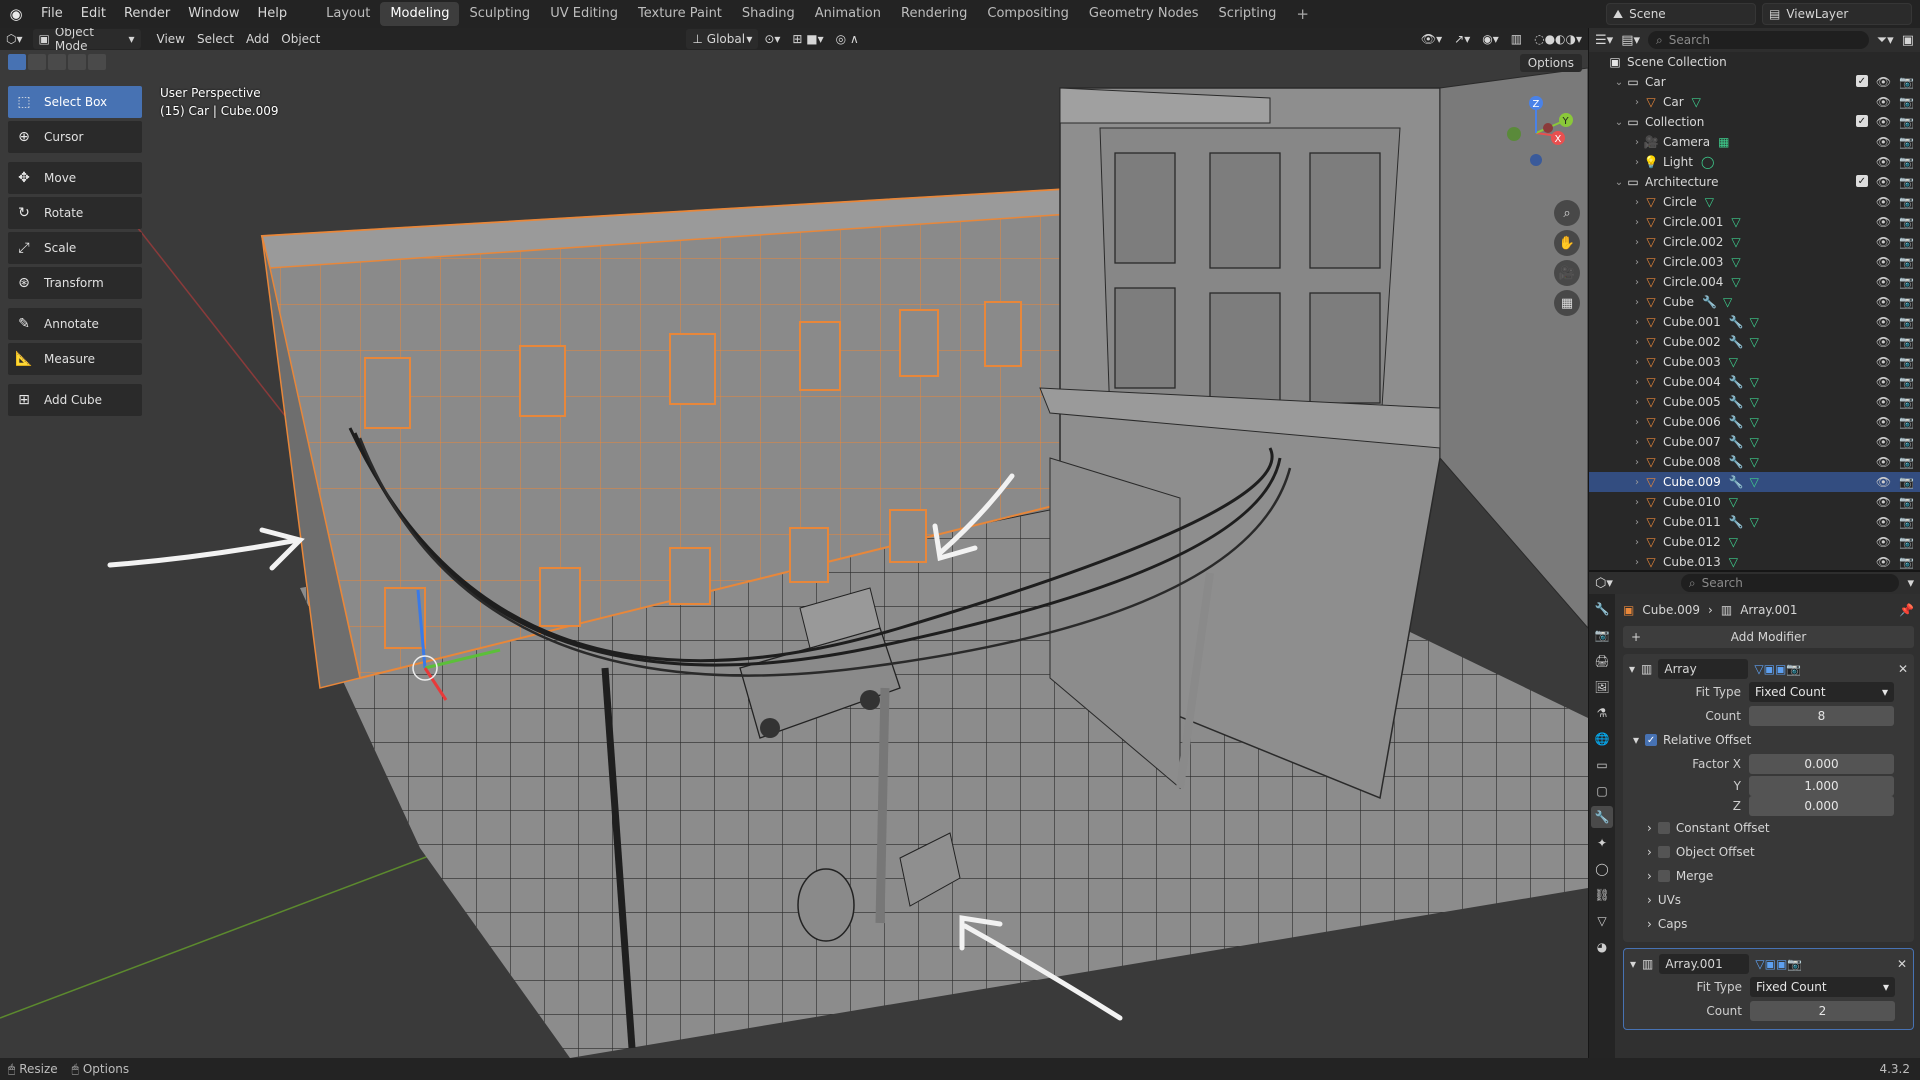 This screenshot has width=1920, height=1080. What do you see at coordinates (57, 62) in the screenshot?
I see `select-subtract-icon` at bounding box center [57, 62].